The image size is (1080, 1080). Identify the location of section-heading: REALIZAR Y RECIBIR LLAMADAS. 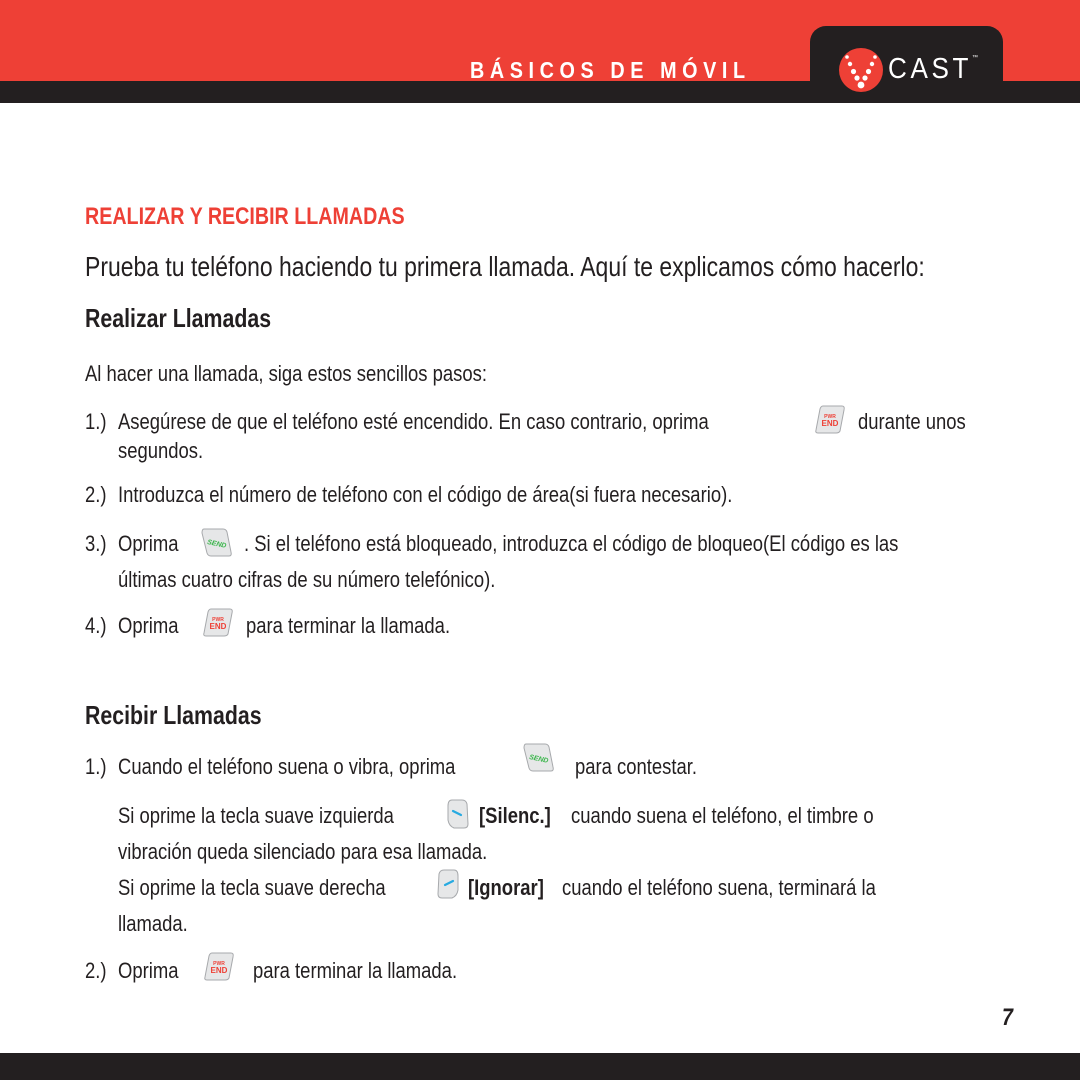
(245, 216).